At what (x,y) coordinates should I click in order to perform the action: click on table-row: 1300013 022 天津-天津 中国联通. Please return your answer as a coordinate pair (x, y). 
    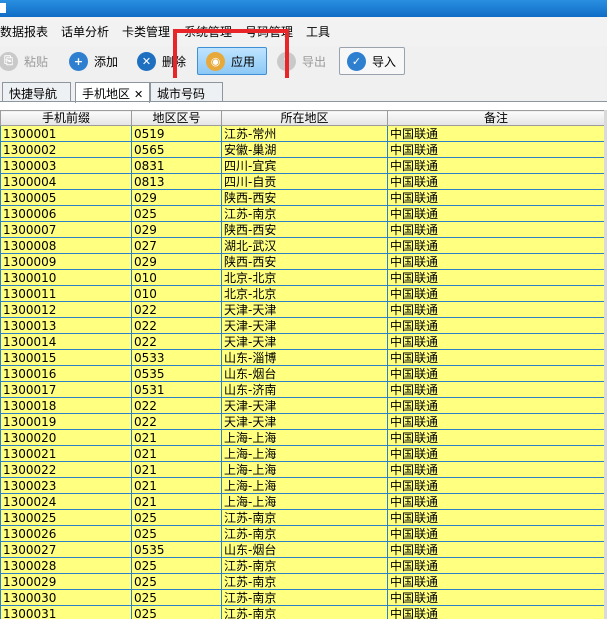
    Looking at the image, I should click on (302, 325).